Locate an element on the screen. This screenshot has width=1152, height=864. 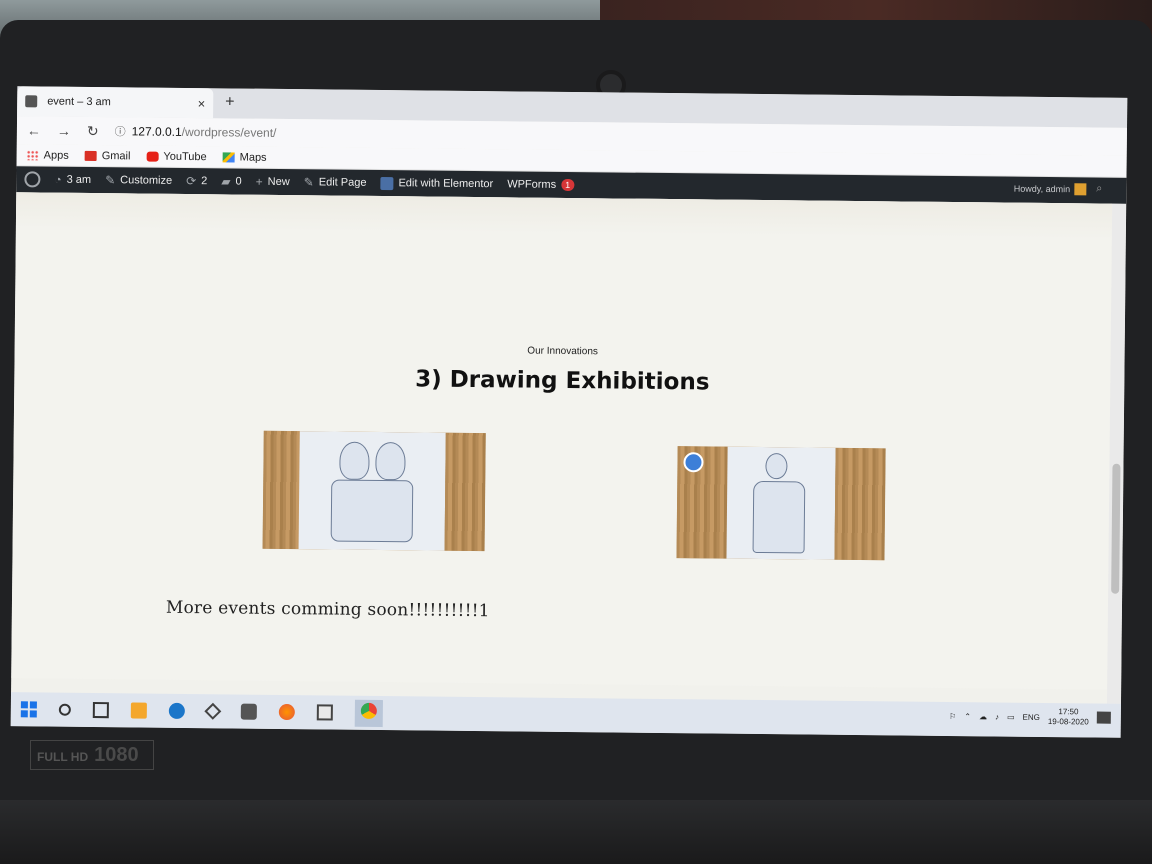
visual-studio-icon is located at coordinates (248, 711).